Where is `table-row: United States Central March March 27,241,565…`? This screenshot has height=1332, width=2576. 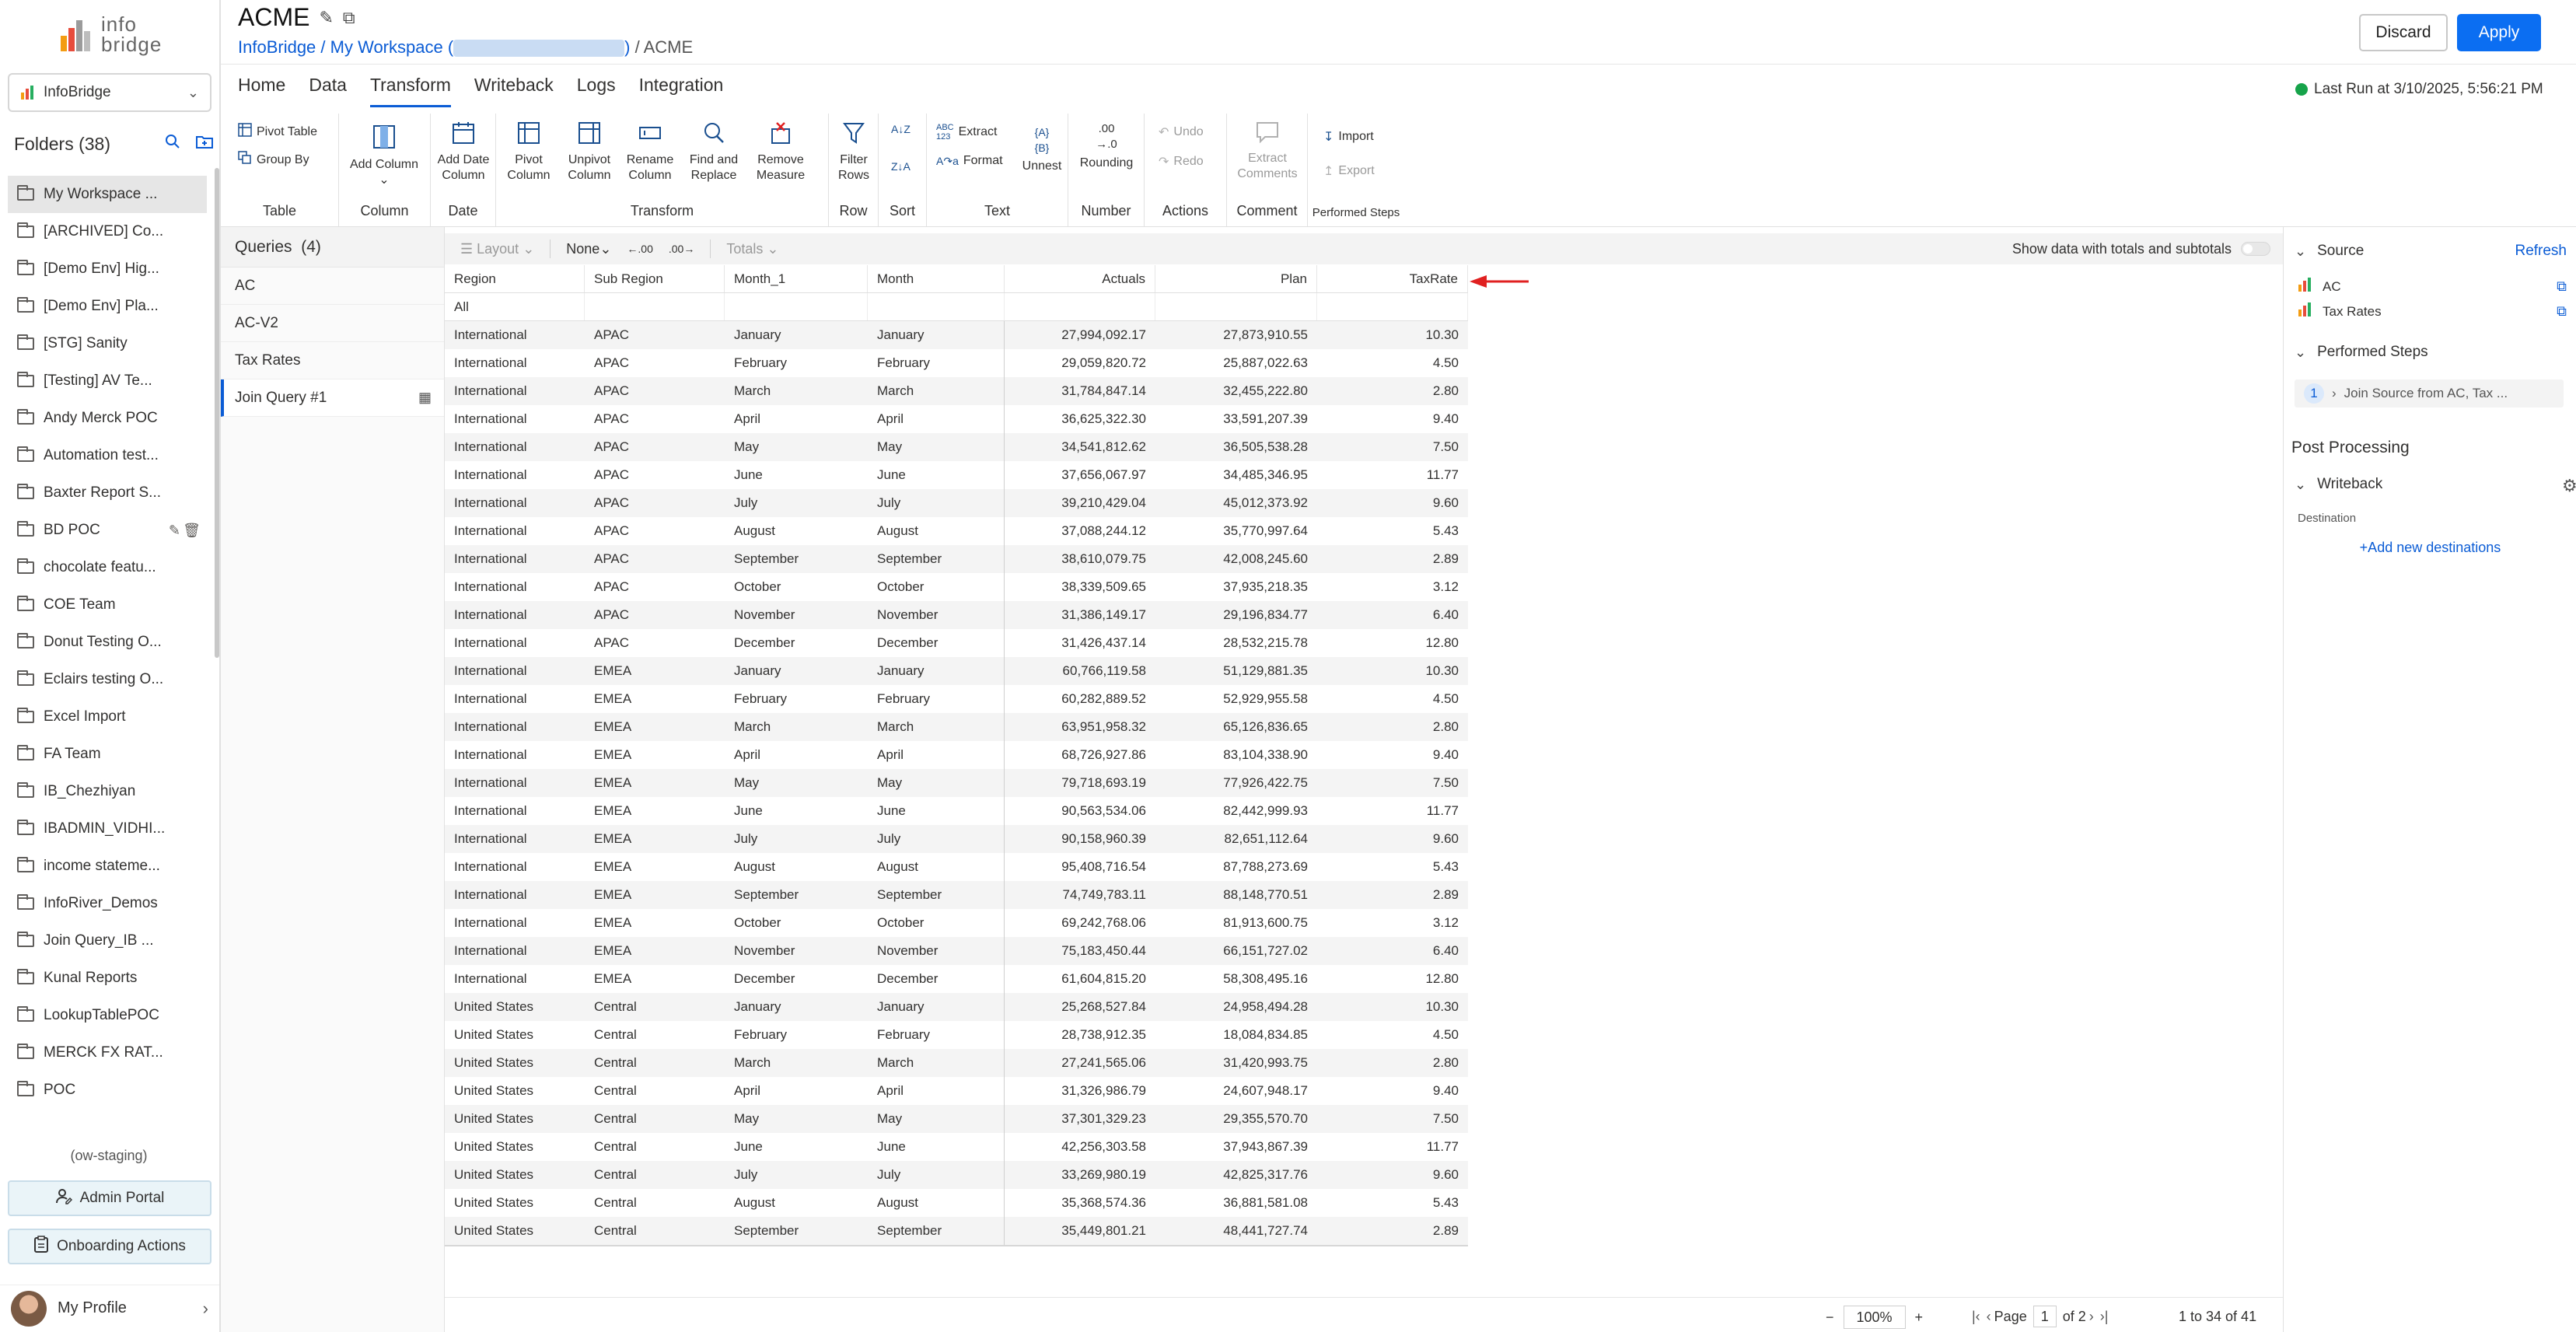
table-row: United States Central March March 27,241,565… is located at coordinates (956, 1063).